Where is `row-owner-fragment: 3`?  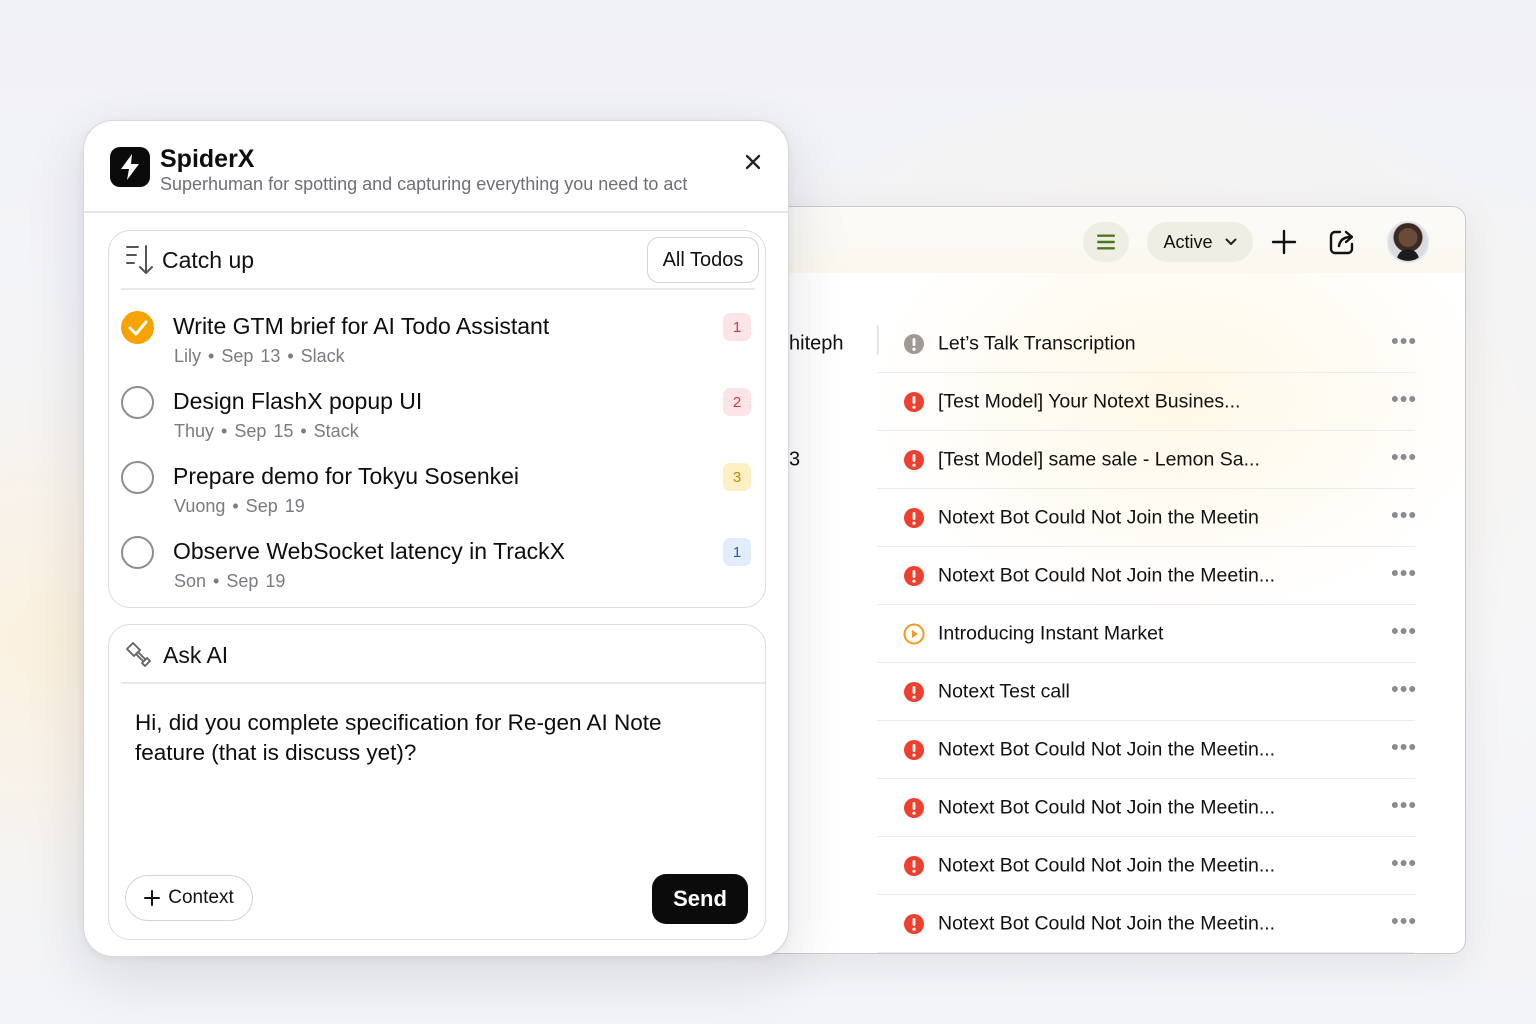
row-owner-fragment: 3 is located at coordinates (795, 459).